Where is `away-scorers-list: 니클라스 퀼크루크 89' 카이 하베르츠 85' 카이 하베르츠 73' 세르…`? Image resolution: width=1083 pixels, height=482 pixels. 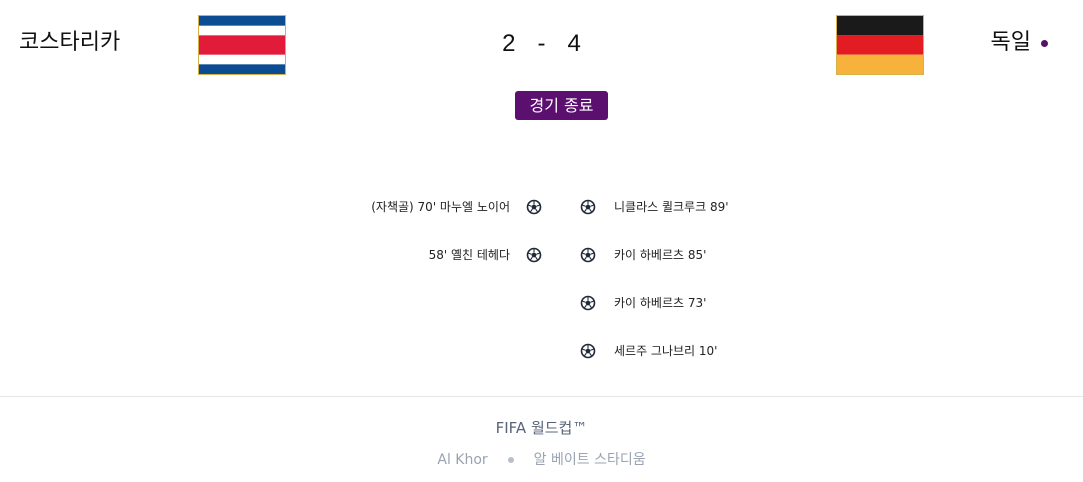
away-scorers-list: 니클라스 퀼크루크 89' 카이 하베르츠 85' 카이 하베르츠 73' 세르… is located at coordinates (654, 288).